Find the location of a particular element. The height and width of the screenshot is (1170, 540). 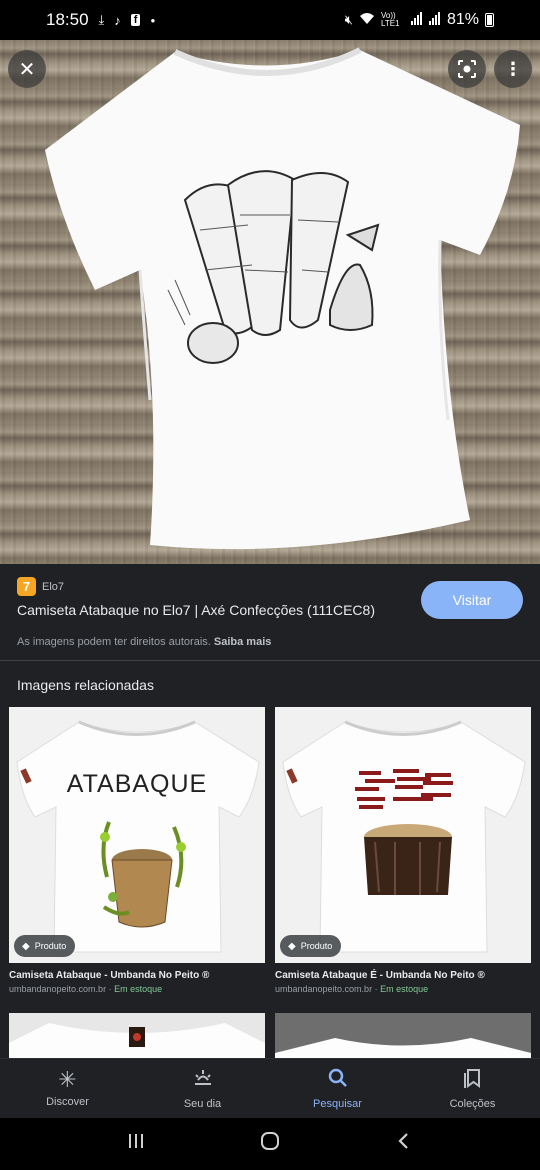

home-icon is located at coordinates (270, 1144).